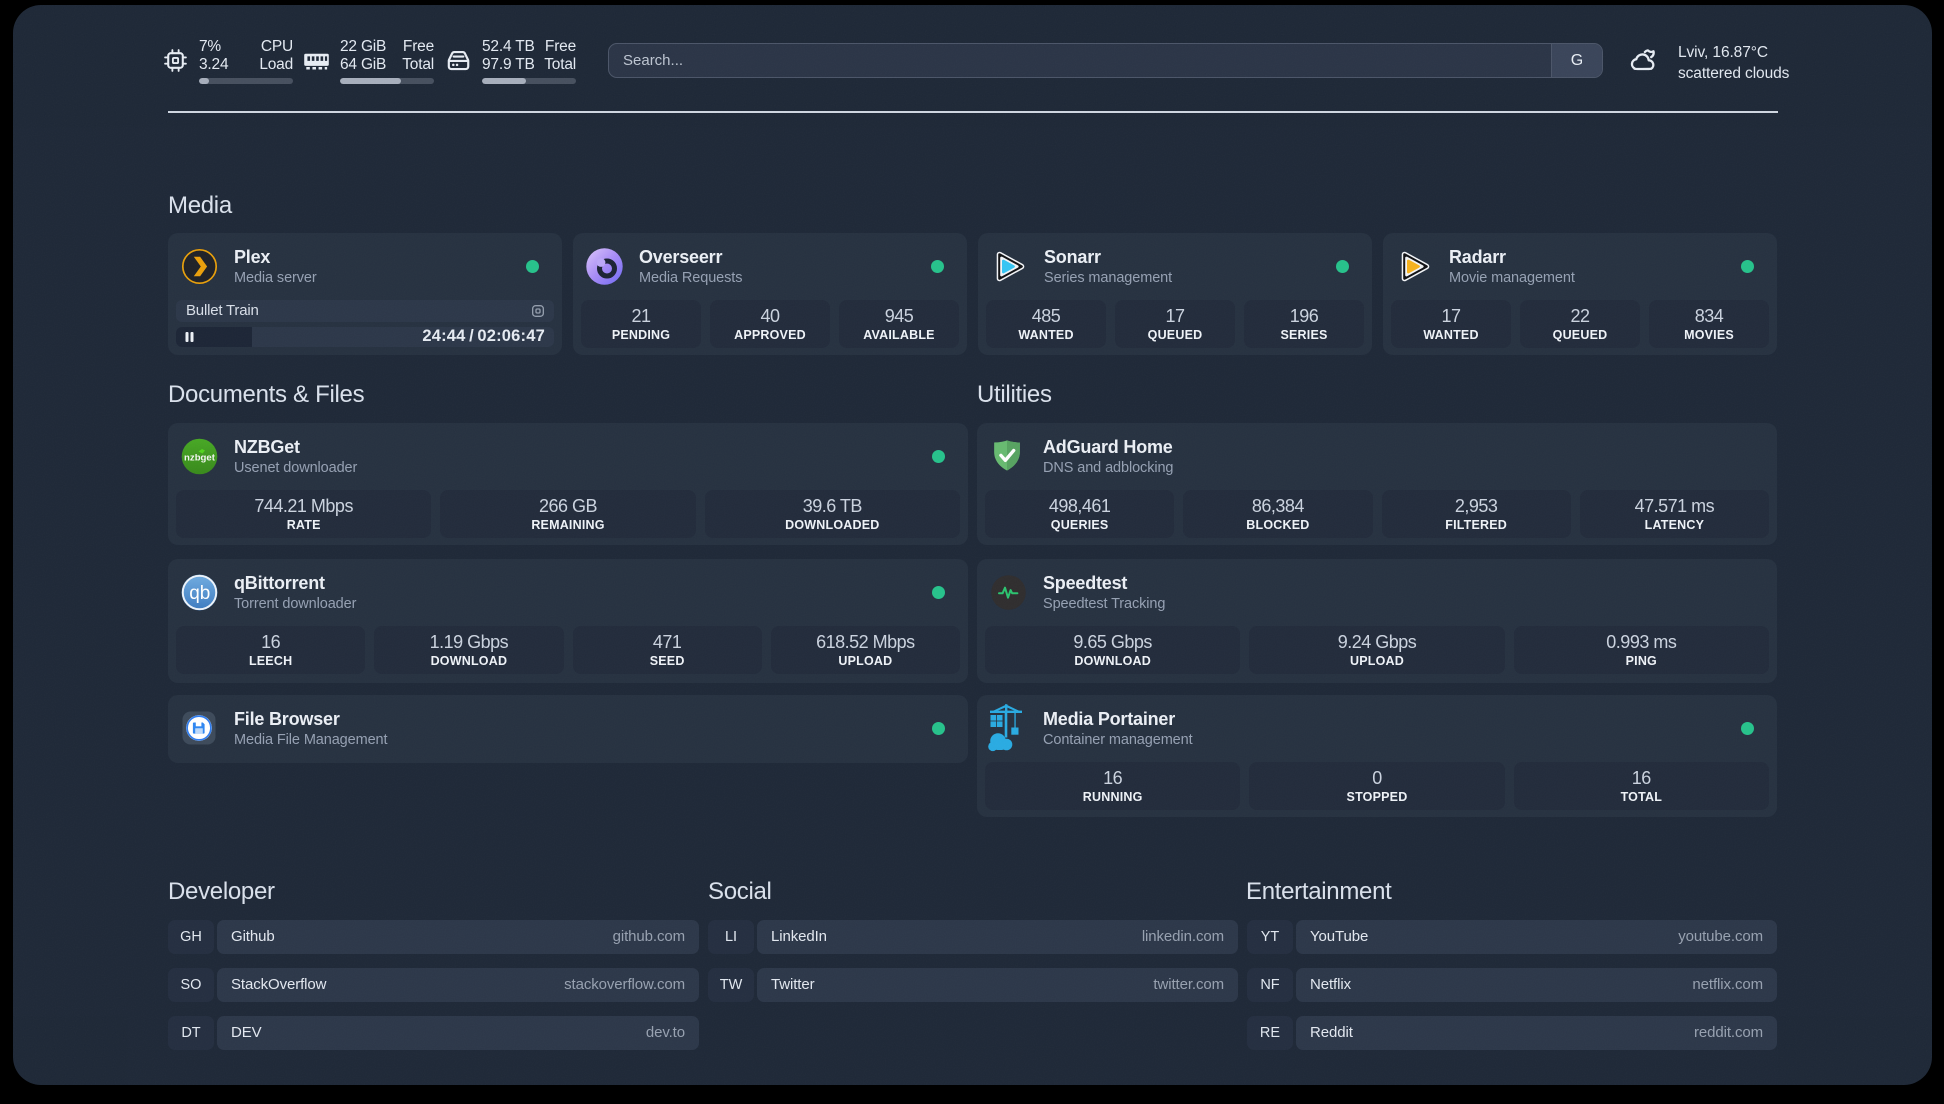 Image resolution: width=1944 pixels, height=1104 pixels. I want to click on svg-text: qb, so click(199, 593).